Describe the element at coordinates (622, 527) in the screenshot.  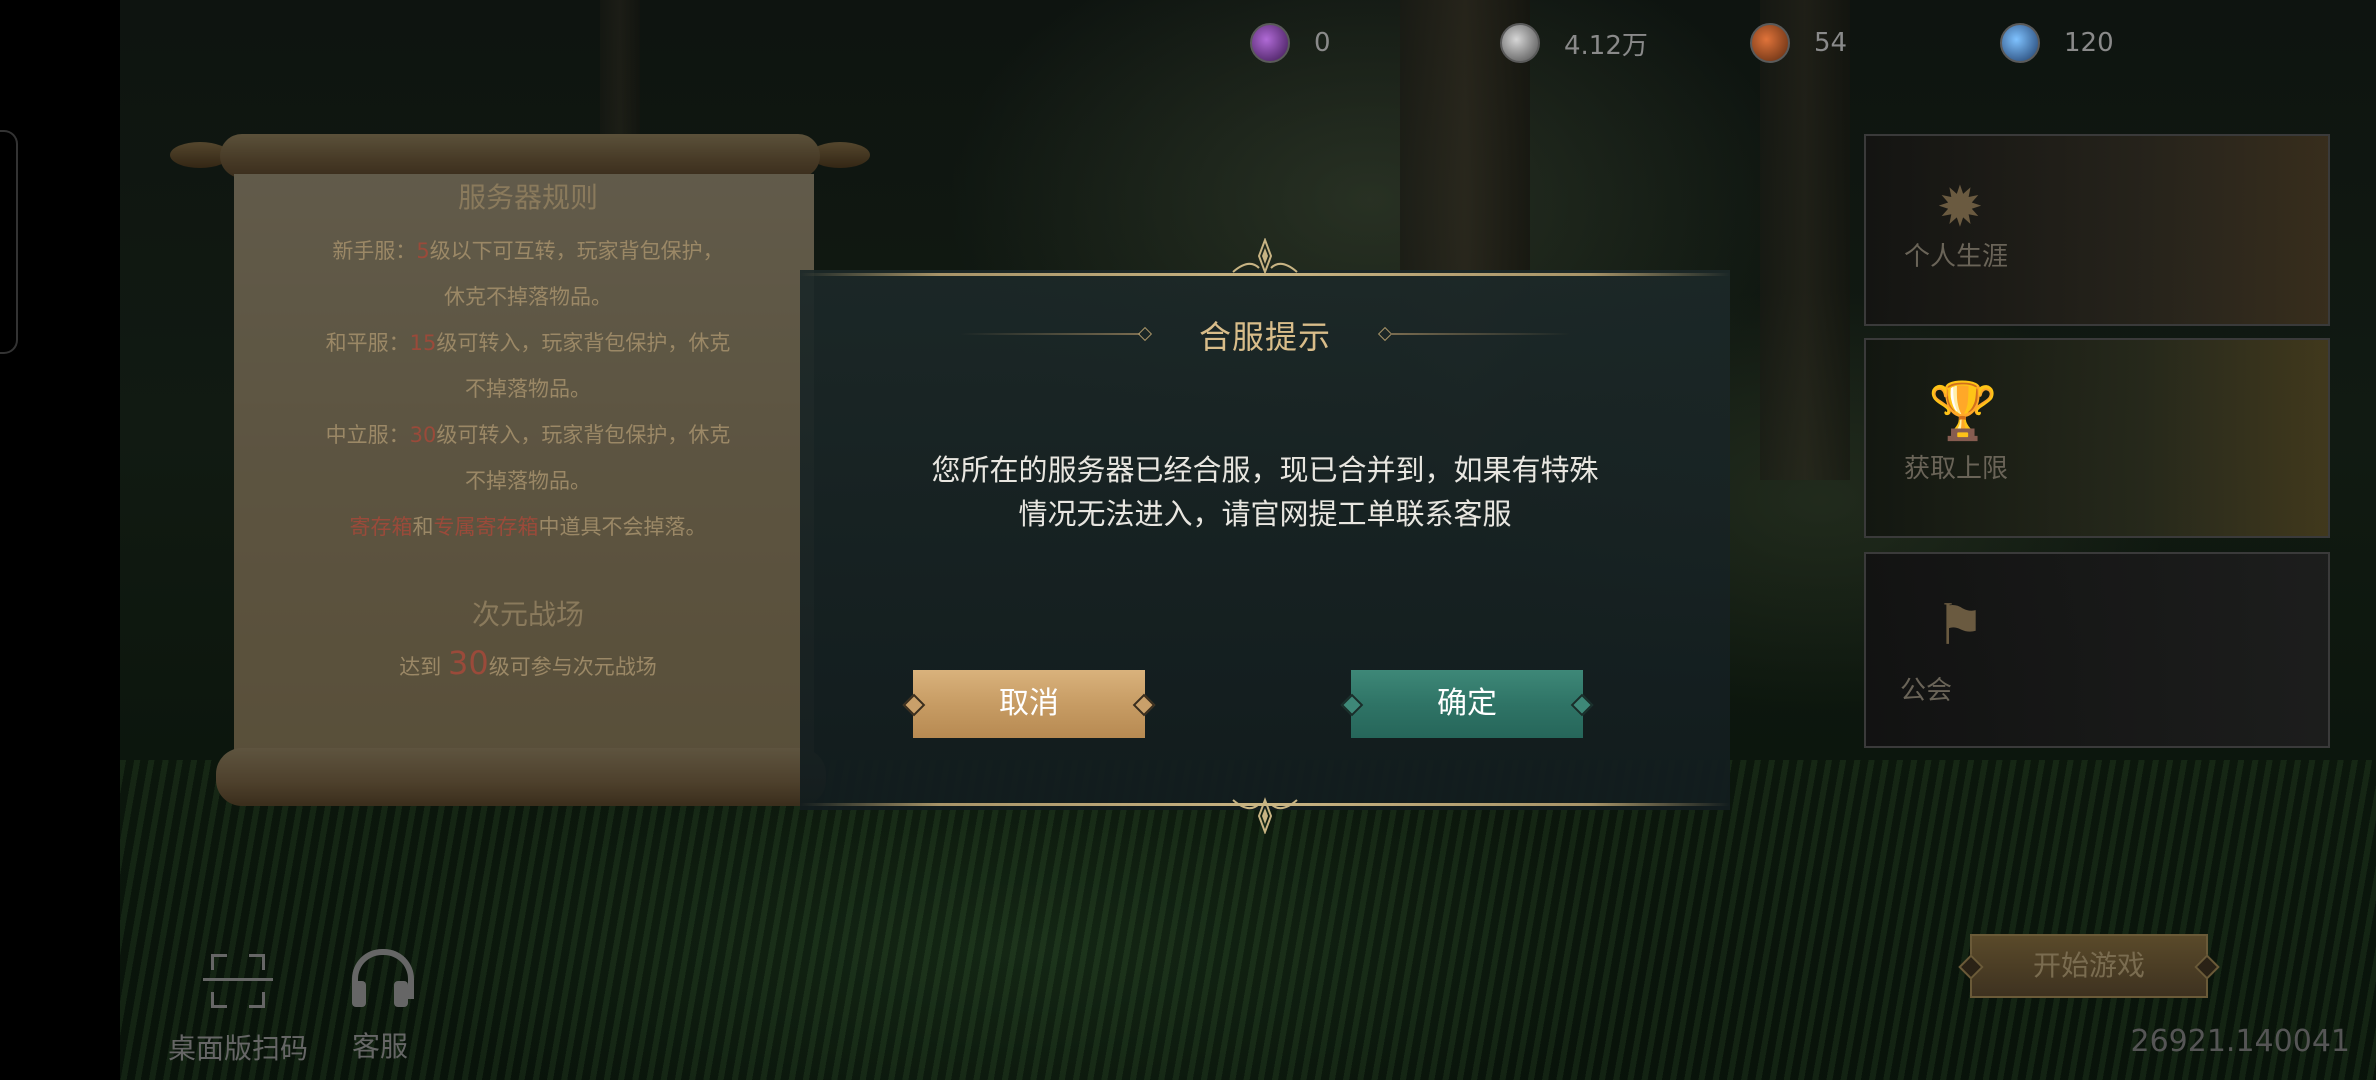
I see `rule-text: 中道具不会掉落。` at that location.